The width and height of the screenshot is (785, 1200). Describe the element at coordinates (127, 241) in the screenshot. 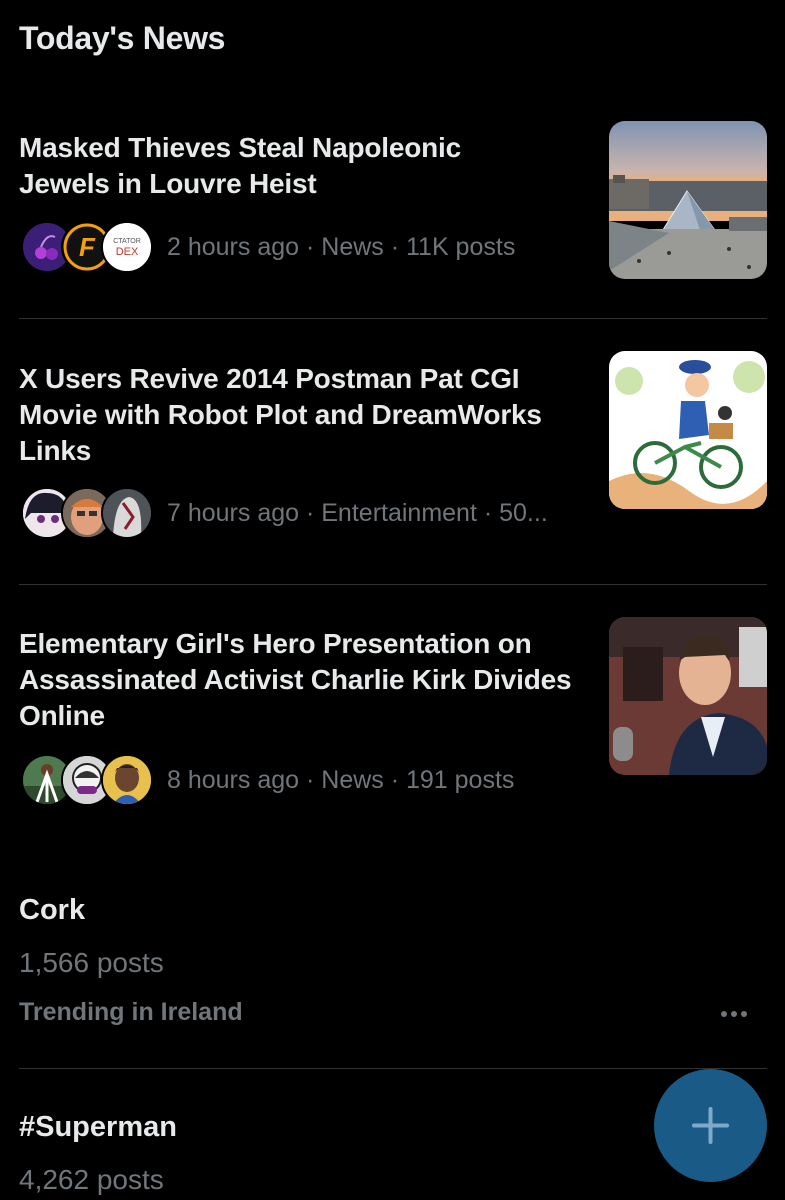

I see `svg-text: CTATOR` at that location.